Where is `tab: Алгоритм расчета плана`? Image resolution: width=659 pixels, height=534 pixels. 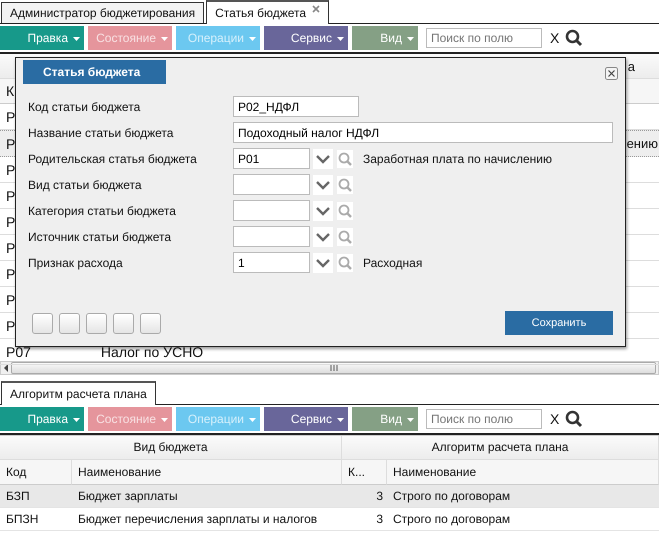 tab: Алгоритм расчета плана is located at coordinates (78, 393).